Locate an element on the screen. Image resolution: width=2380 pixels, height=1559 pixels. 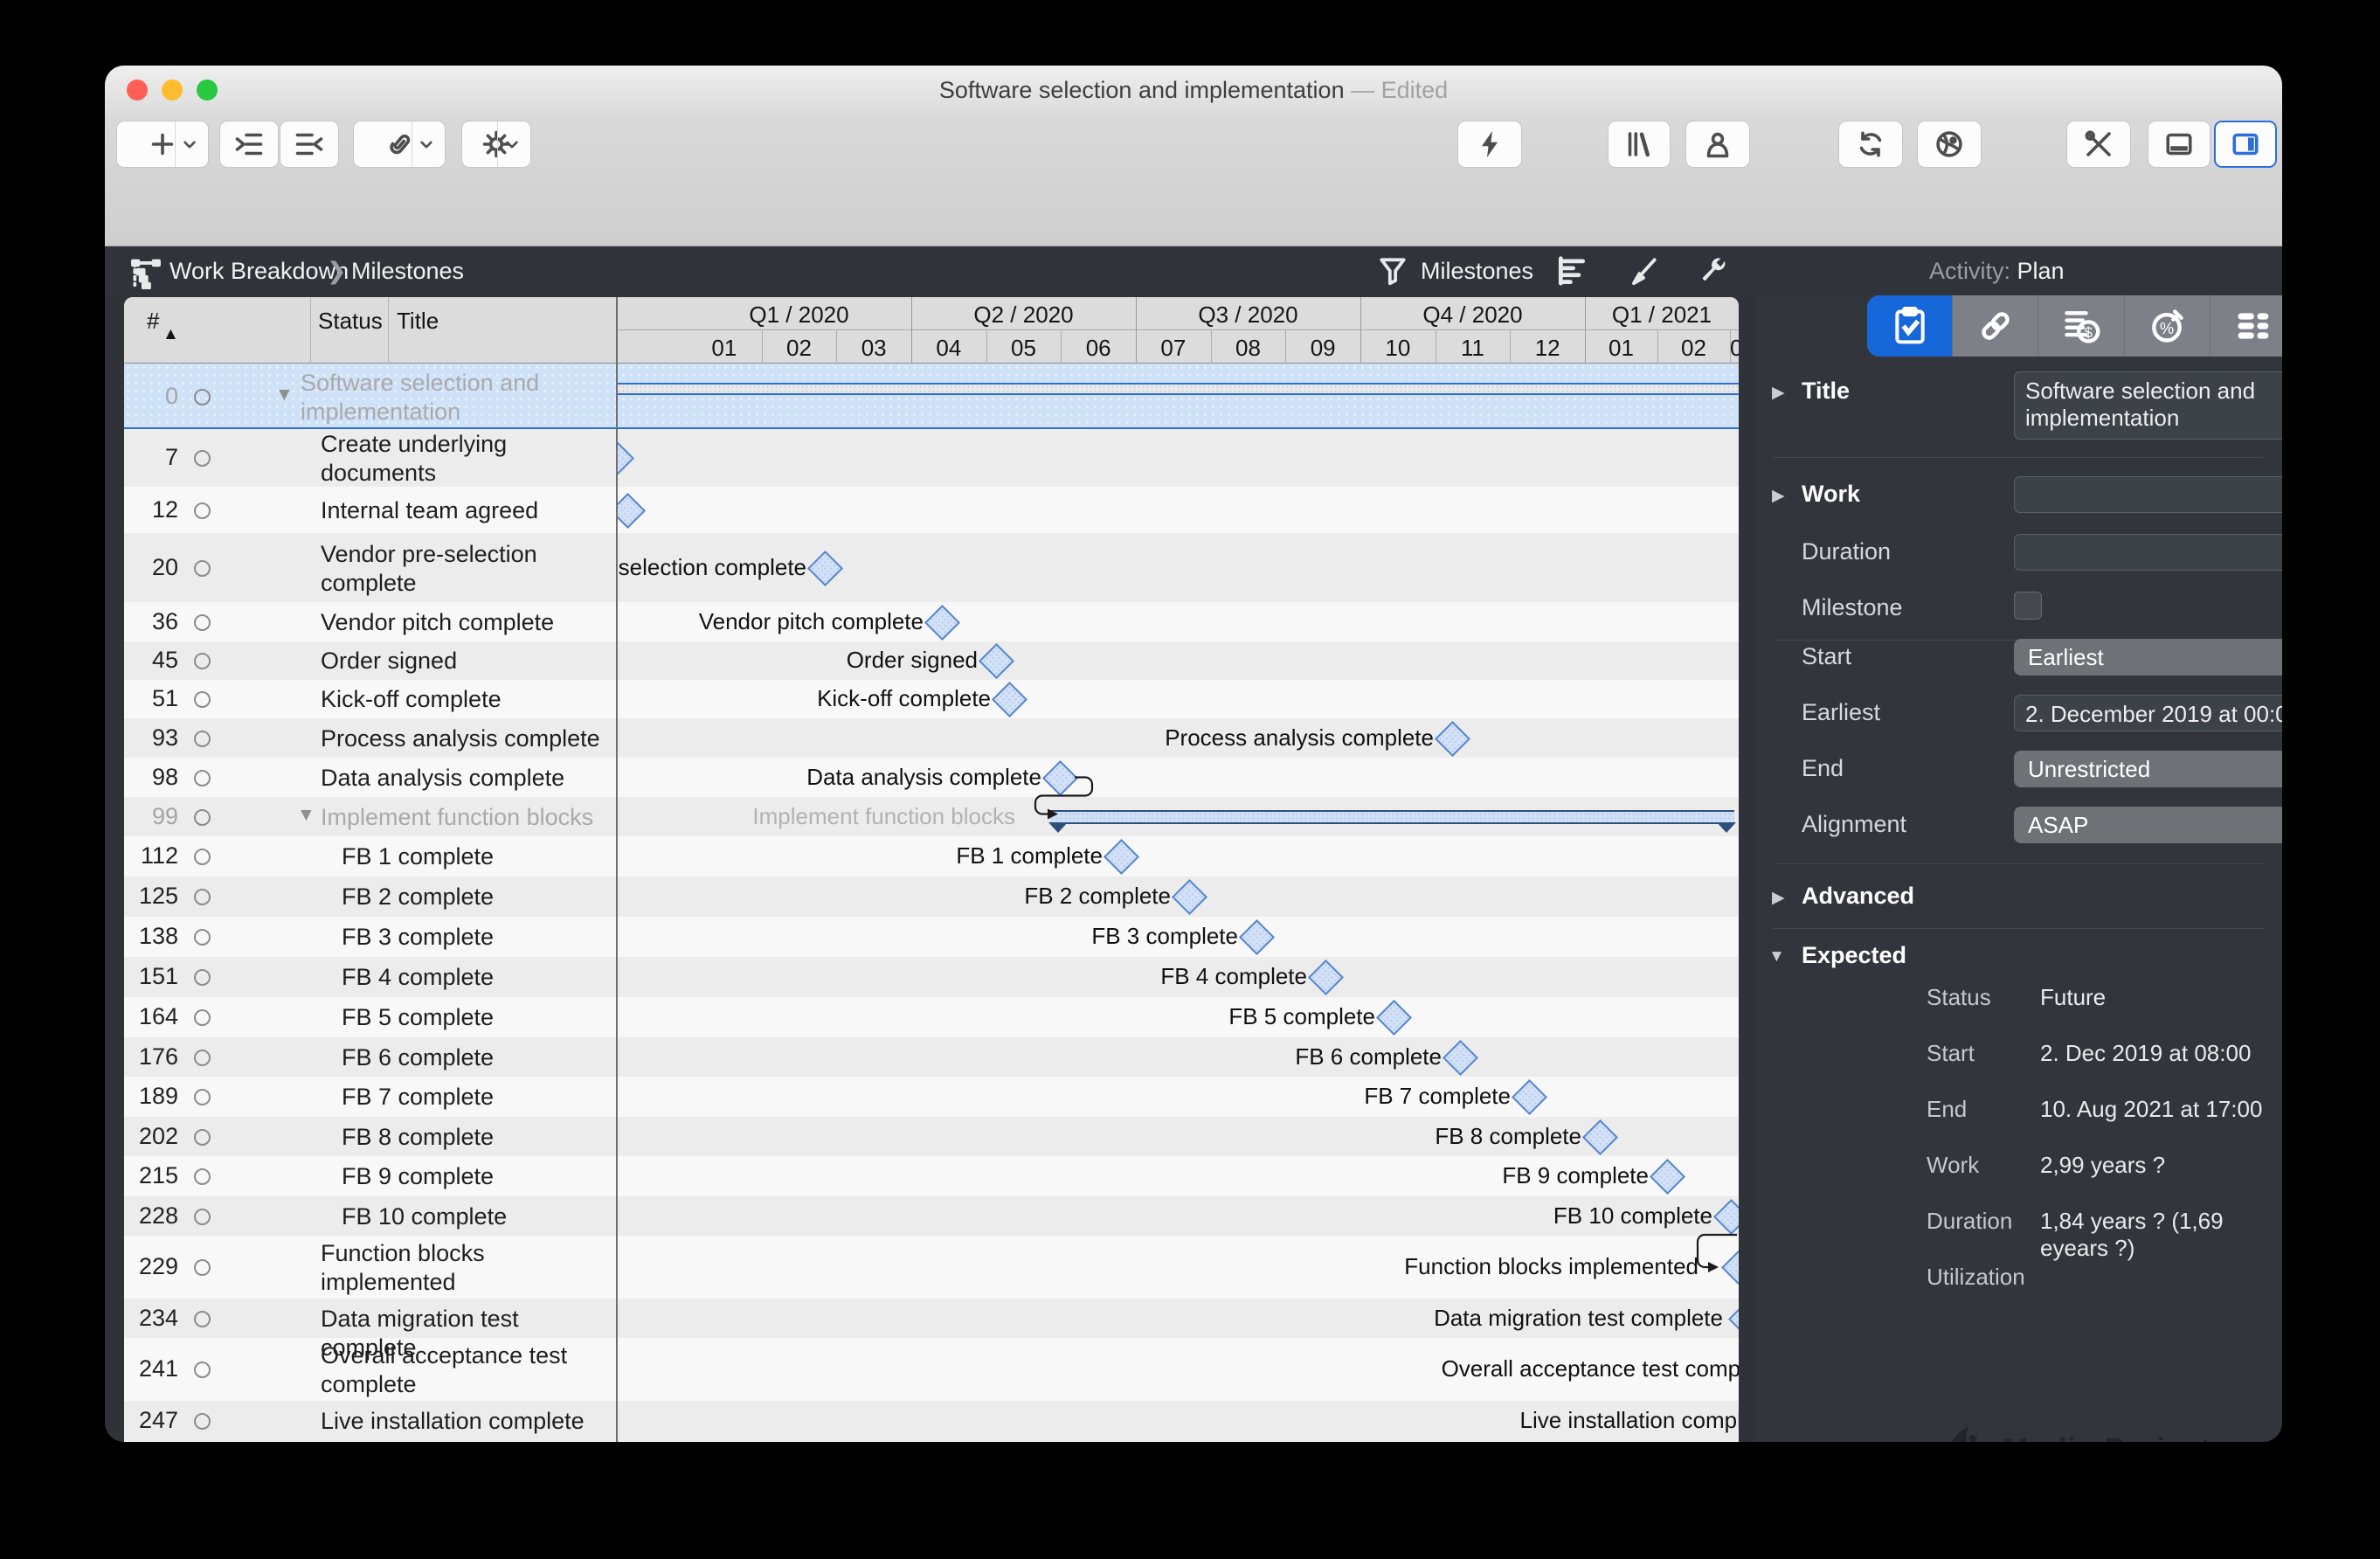
toggle-inspector-button is located at coordinates (2245, 144).